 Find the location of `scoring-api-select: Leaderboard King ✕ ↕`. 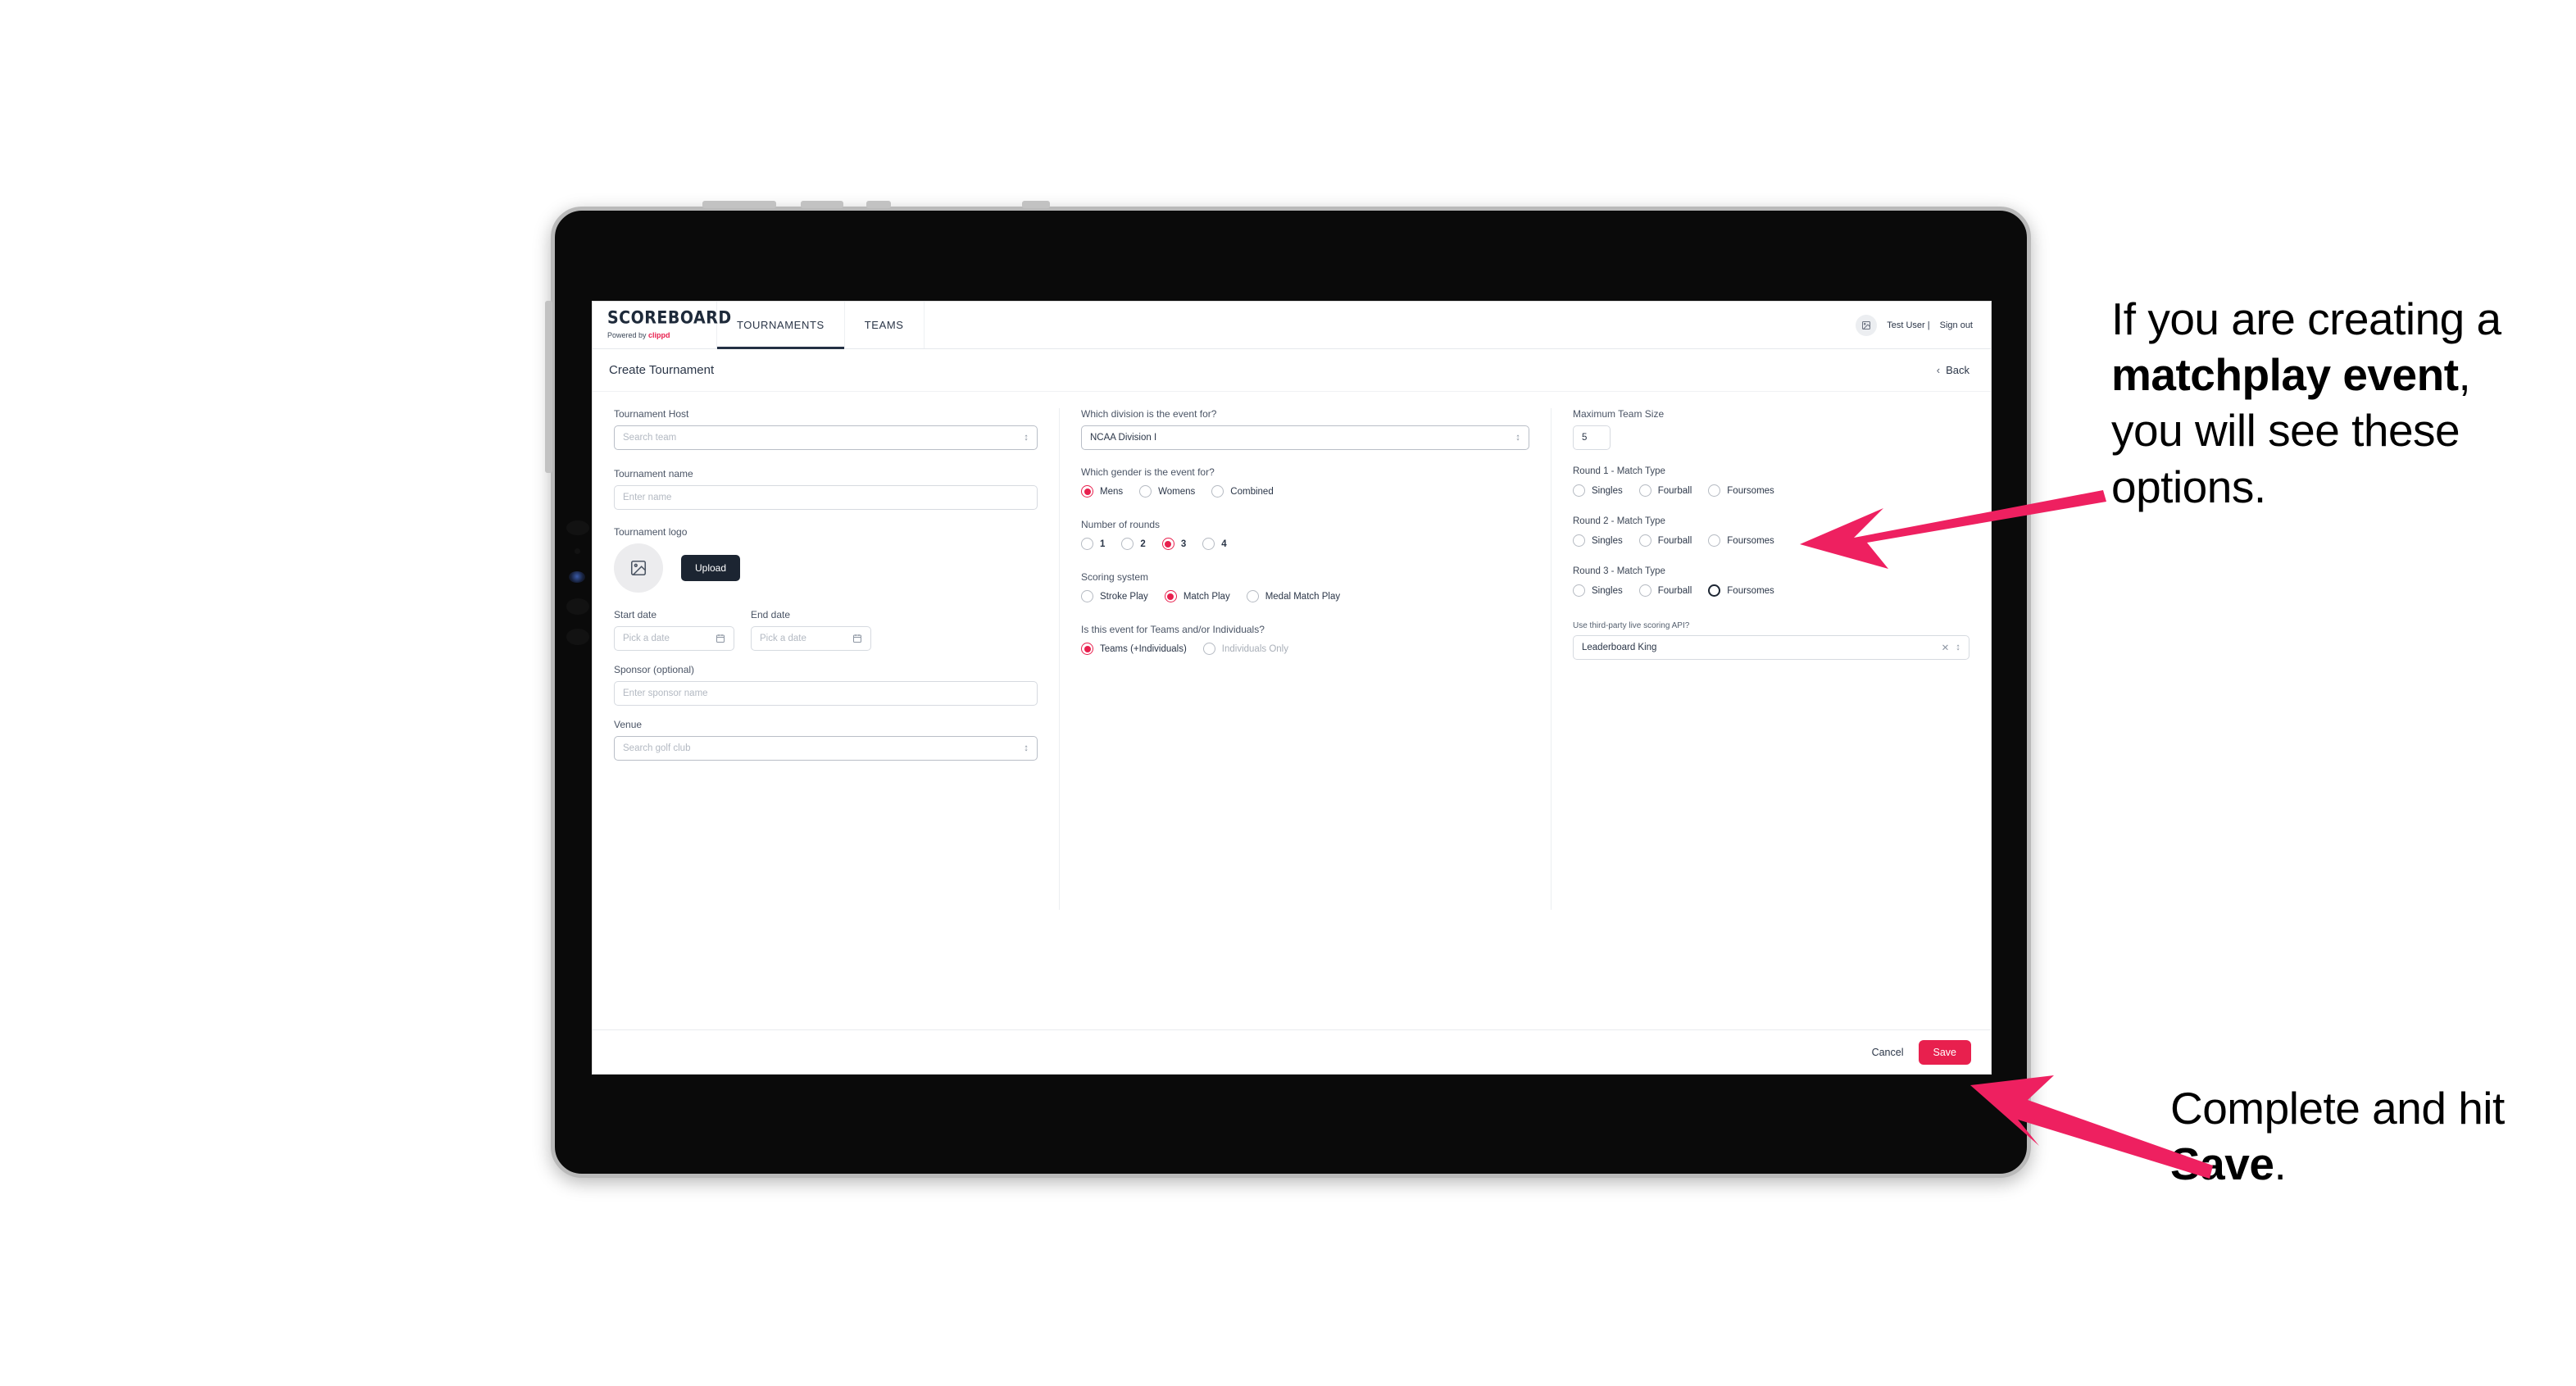

scoring-api-select: Leaderboard King ✕ ↕ is located at coordinates (1771, 647).